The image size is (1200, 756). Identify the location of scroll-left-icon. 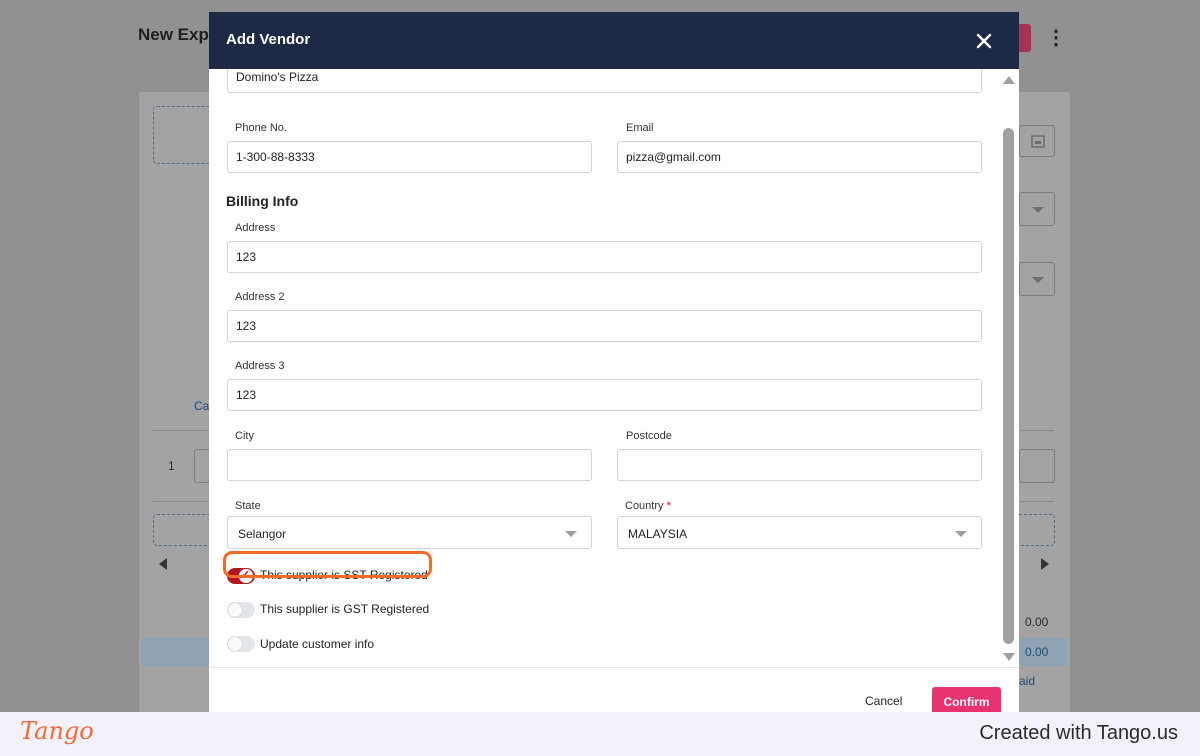
(163, 564).